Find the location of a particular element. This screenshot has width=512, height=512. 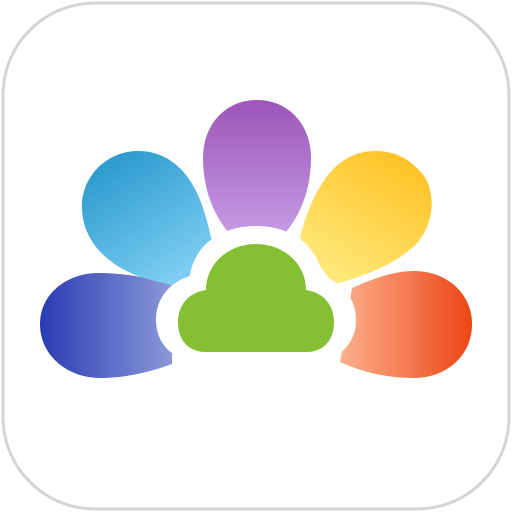

petal-orange is located at coordinates (406, 324).